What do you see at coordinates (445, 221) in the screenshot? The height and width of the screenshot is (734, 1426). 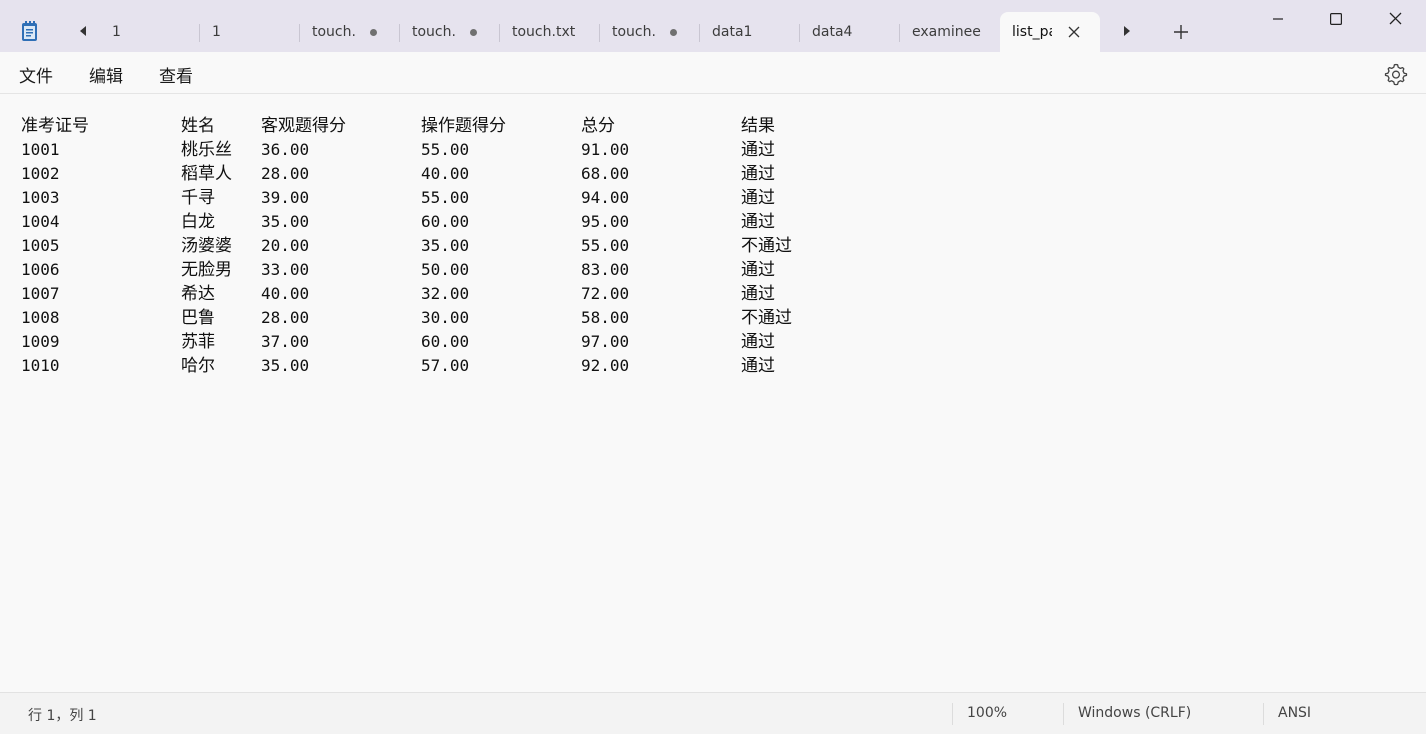 I see `operation-score: 60.00` at bounding box center [445, 221].